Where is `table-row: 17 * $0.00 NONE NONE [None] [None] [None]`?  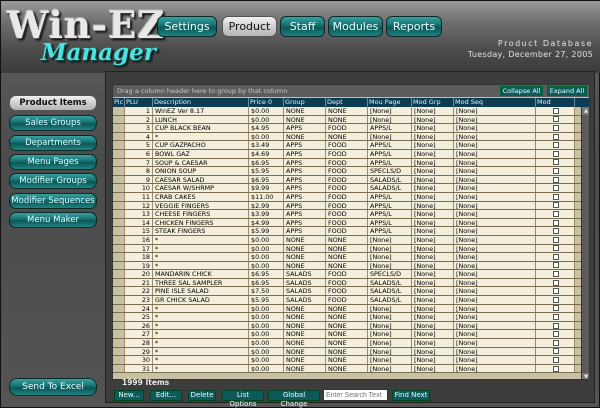
table-row: 17 * $0.00 NONE NONE [None] [None] [None] is located at coordinates (348, 249).